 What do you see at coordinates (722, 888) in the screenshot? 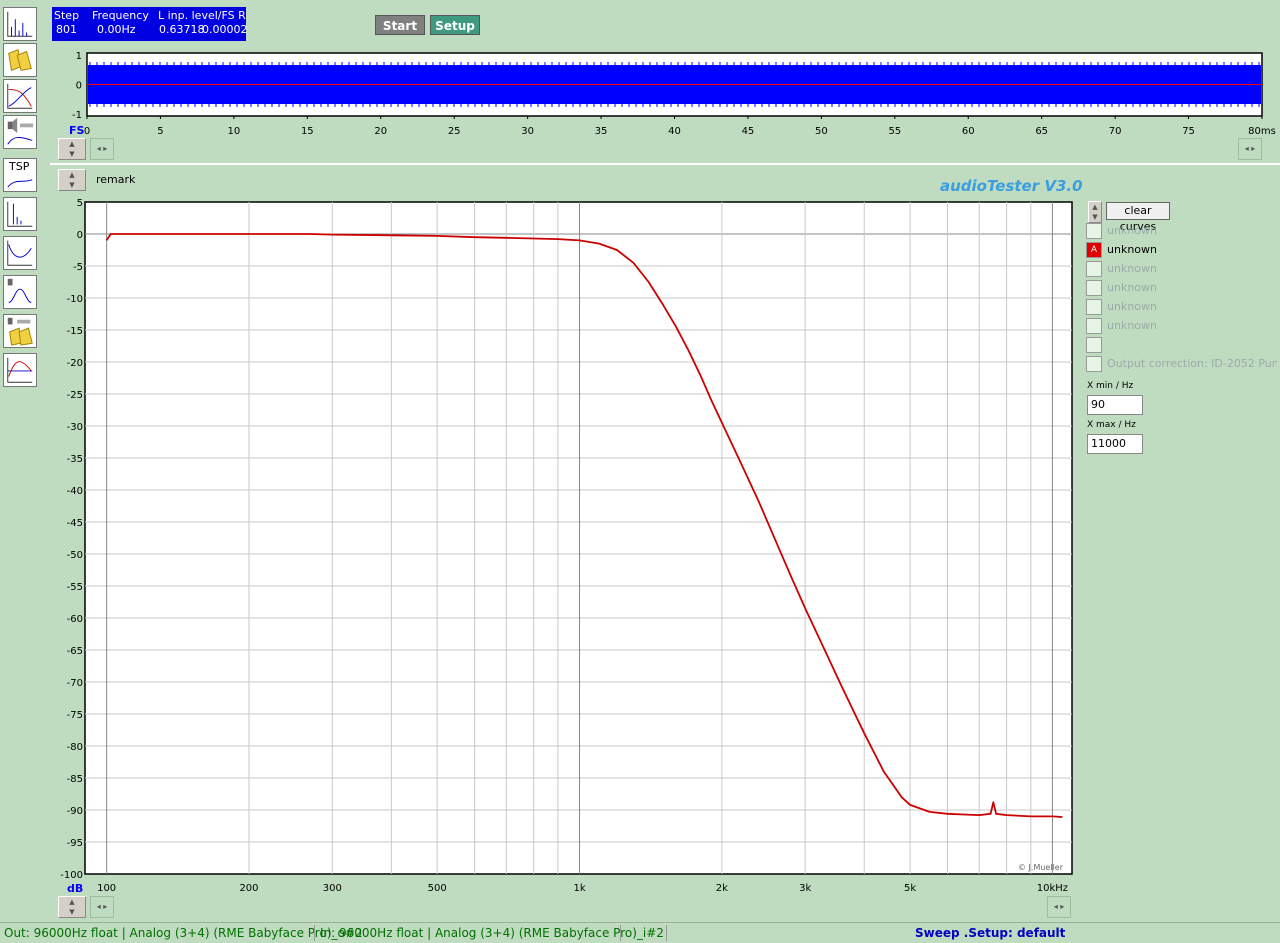
I see `x-tick-label: 2k` at bounding box center [722, 888].